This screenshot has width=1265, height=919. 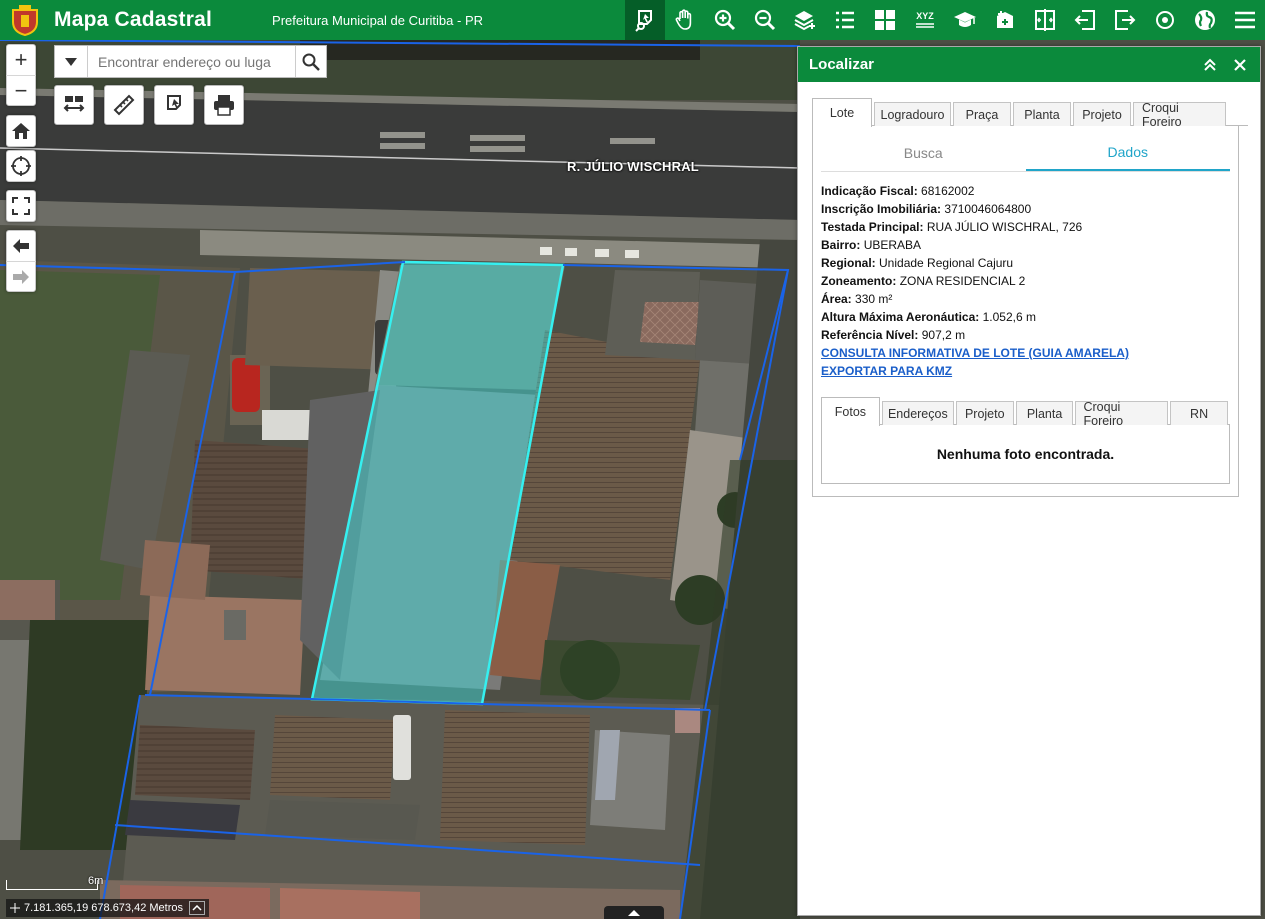 I want to click on locate-control, so click(x=21, y=166).